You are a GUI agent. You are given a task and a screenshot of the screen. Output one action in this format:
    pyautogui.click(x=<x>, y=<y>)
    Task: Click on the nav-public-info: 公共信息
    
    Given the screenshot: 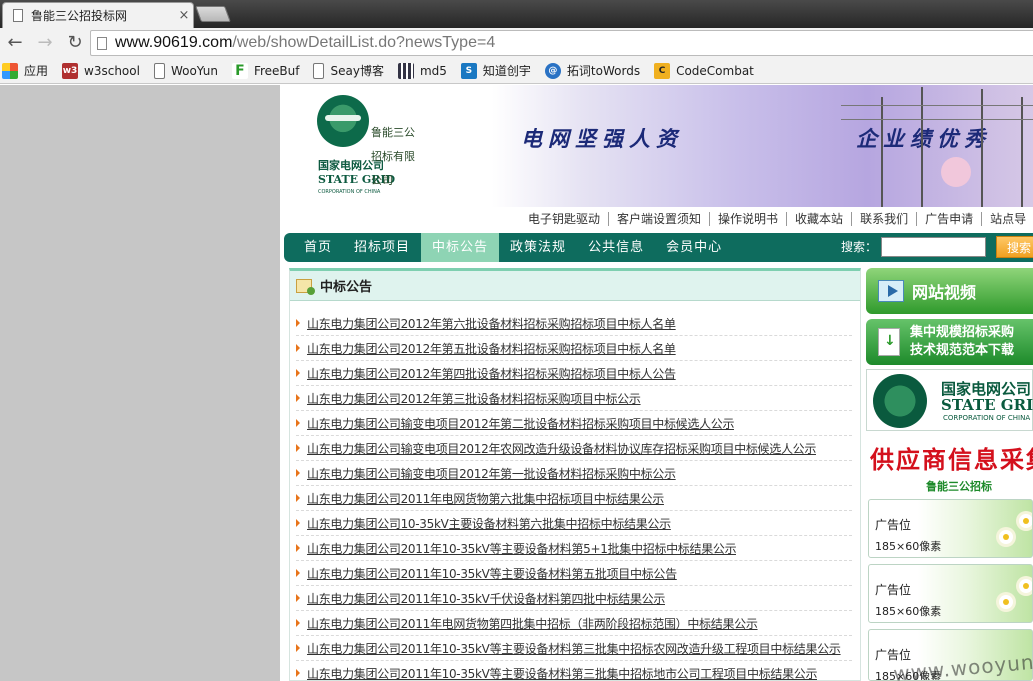 What is the action you would take?
    pyautogui.click(x=616, y=247)
    